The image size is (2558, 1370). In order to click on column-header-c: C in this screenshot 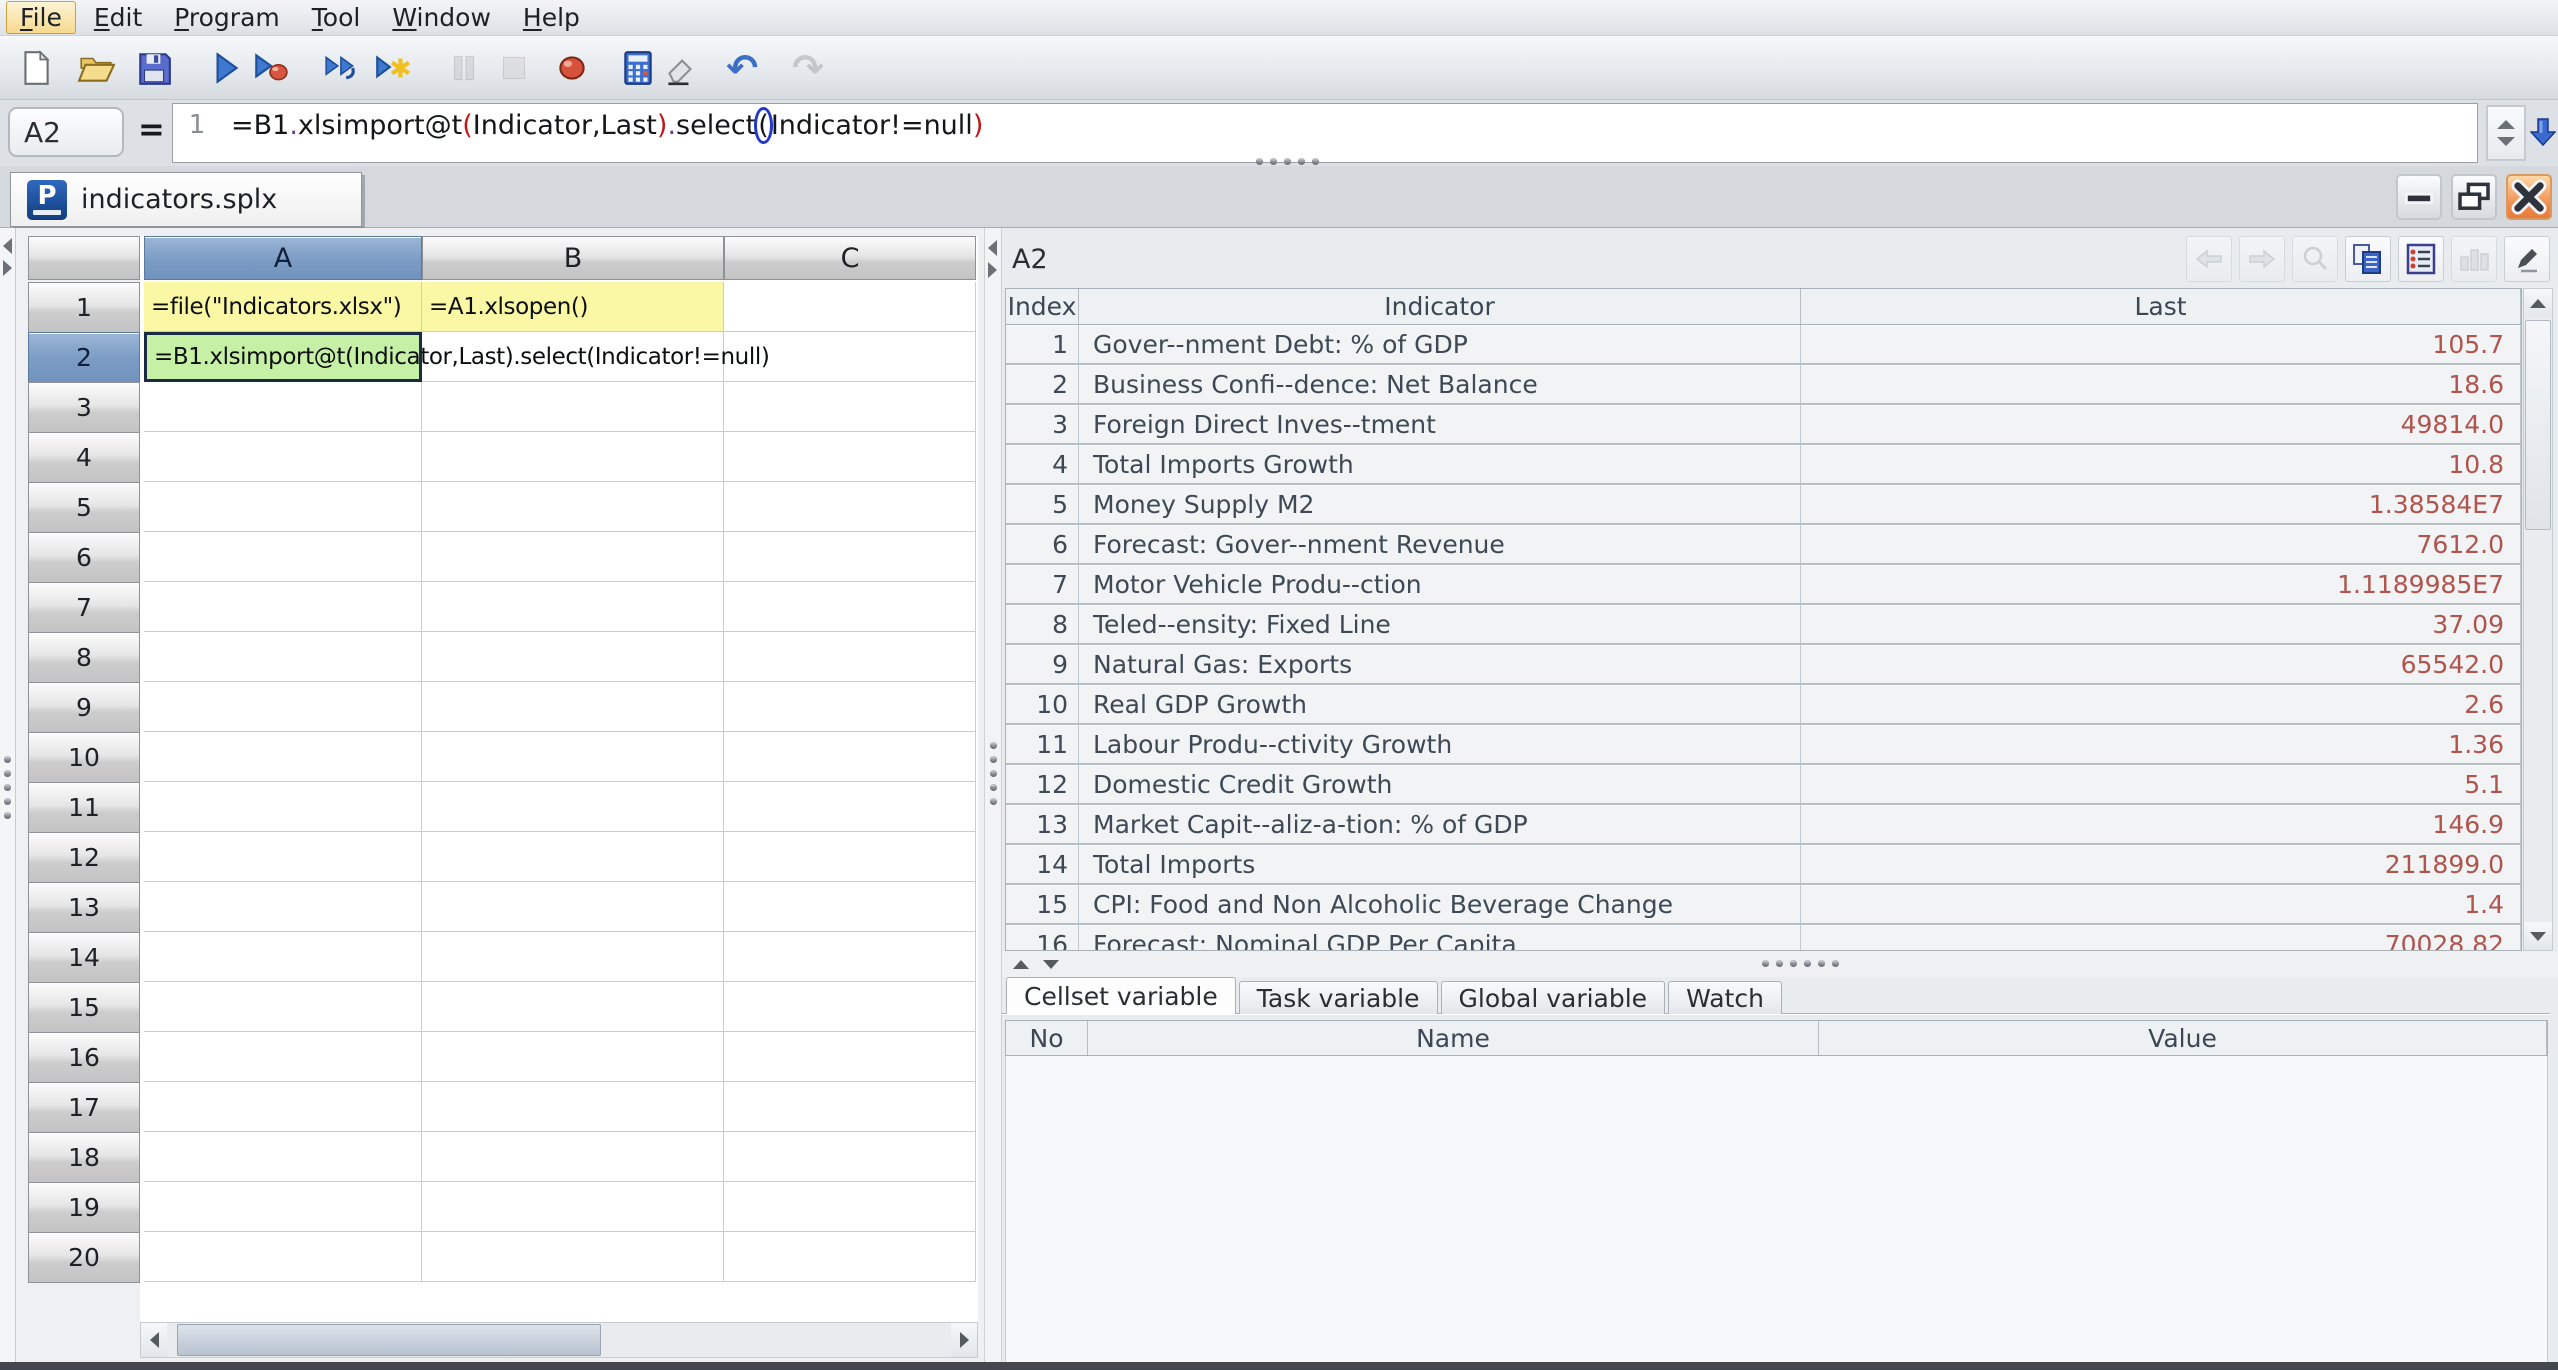, I will do `click(850, 258)`.